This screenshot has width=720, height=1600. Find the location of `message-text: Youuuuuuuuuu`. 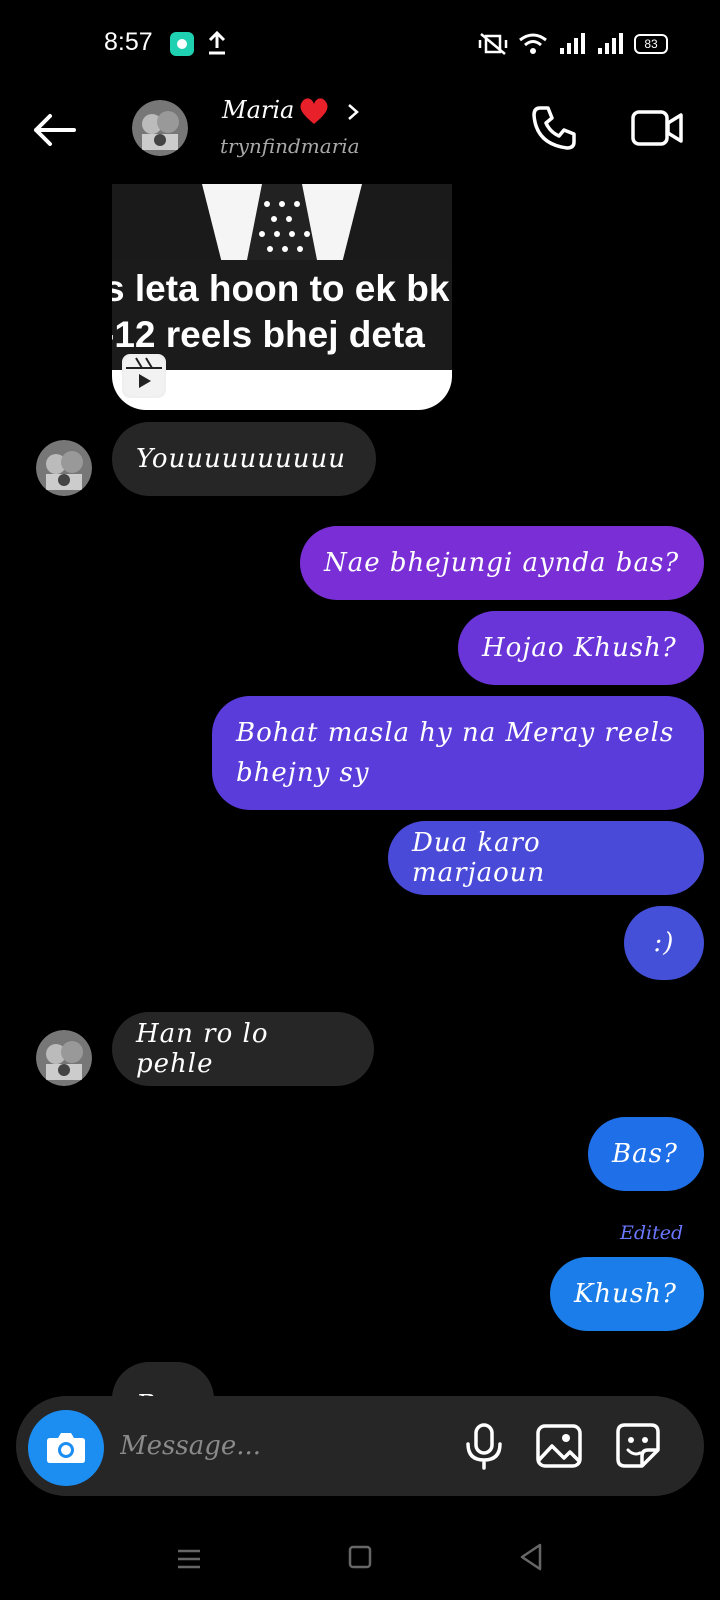

message-text: Youuuuuuuuuu is located at coordinates (241, 459).